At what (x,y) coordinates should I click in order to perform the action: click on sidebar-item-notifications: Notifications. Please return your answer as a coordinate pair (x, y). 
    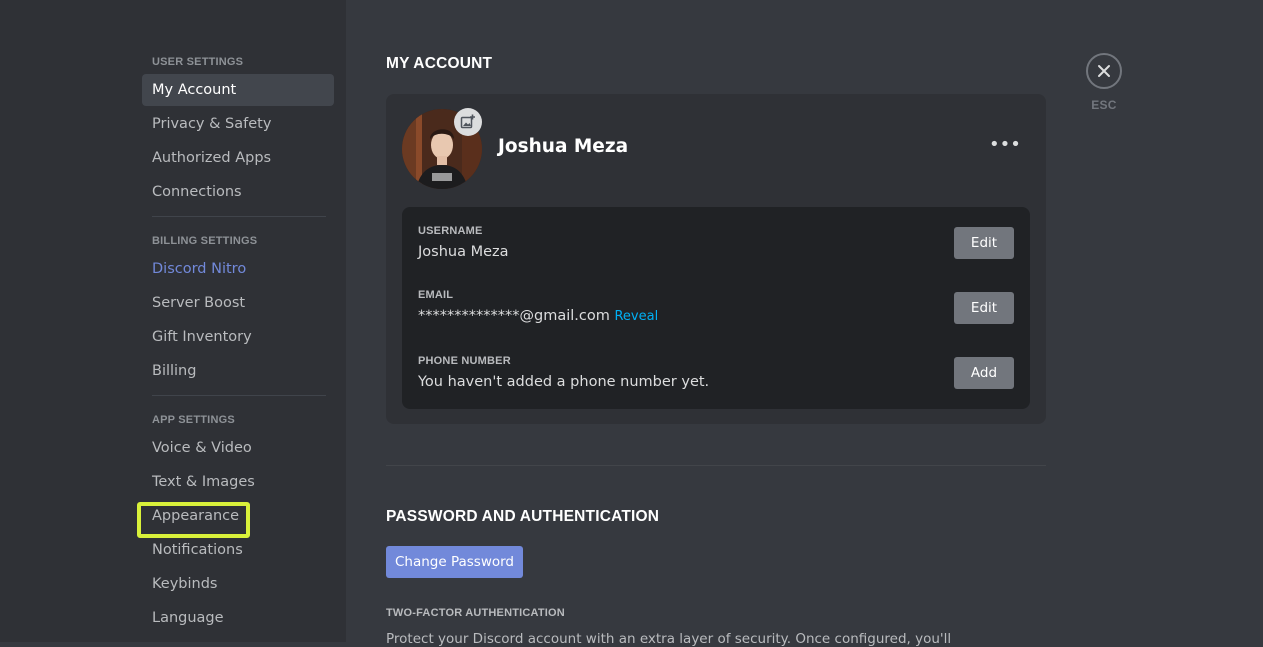
    Looking at the image, I should click on (238, 550).